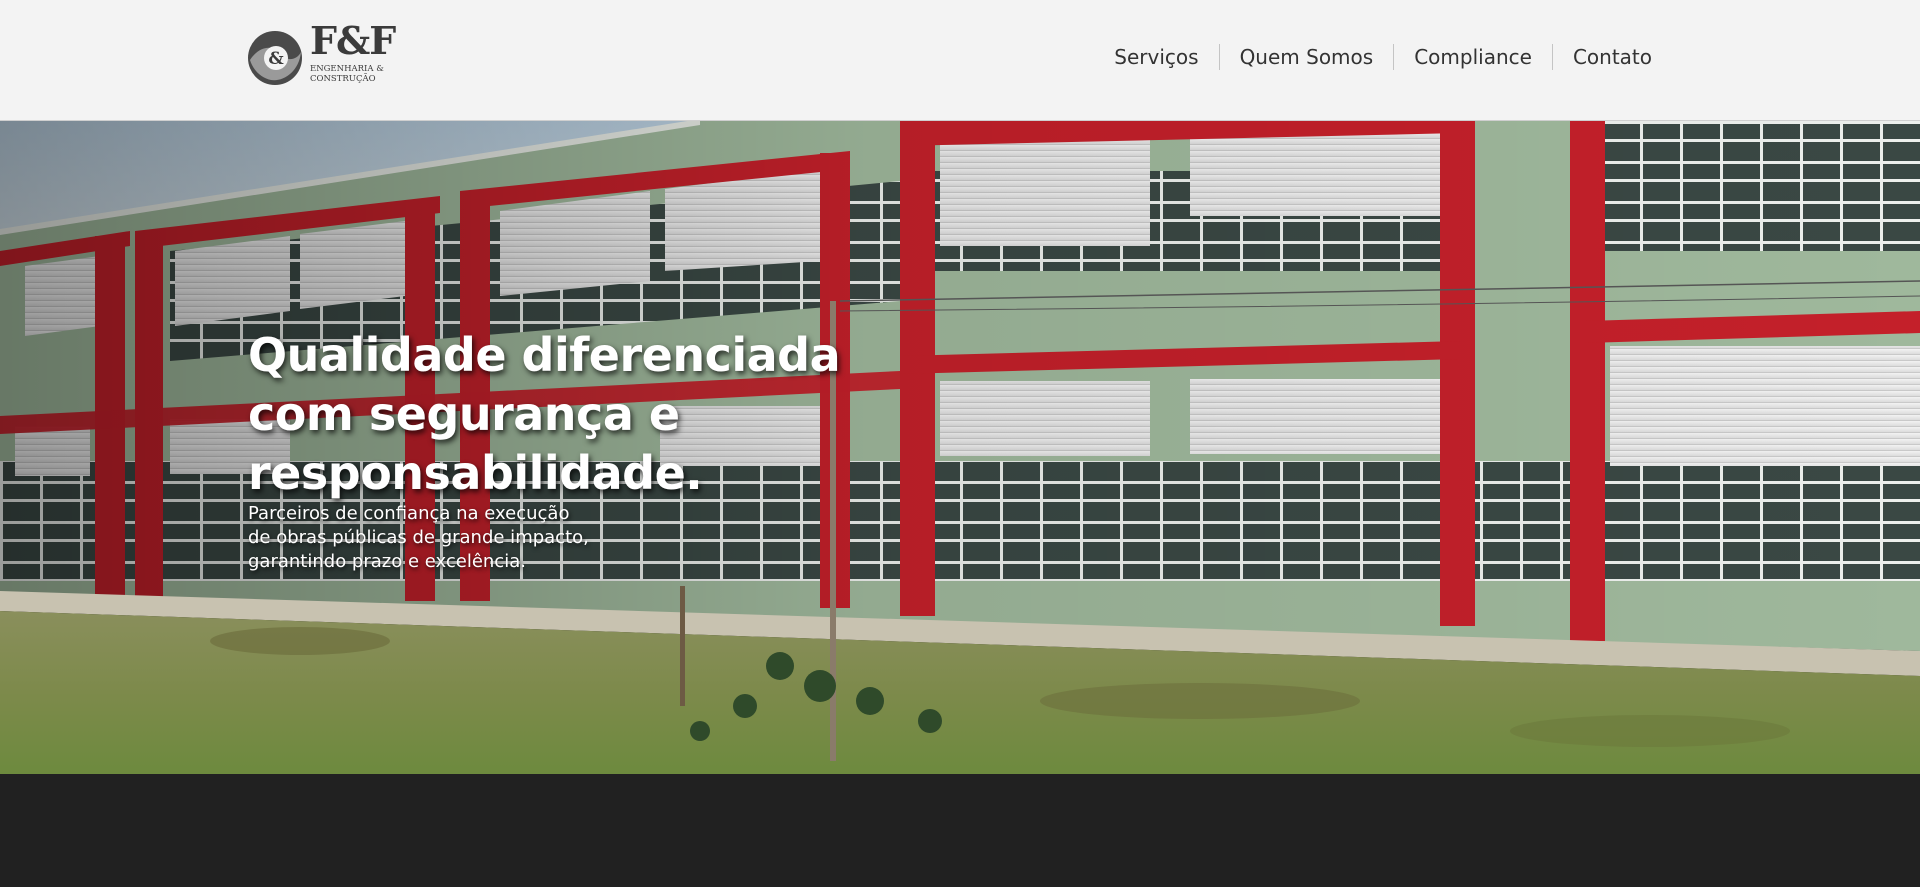 The image size is (1920, 887). I want to click on logo-tagline-line1: ENGENHARIA &, so click(347, 69).